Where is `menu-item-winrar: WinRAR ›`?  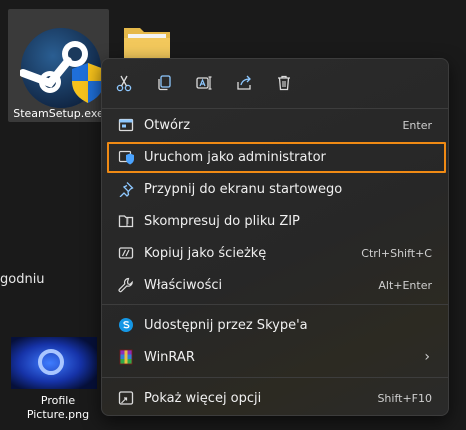
menu-item-winrar: WinRAR › is located at coordinates (275, 357).